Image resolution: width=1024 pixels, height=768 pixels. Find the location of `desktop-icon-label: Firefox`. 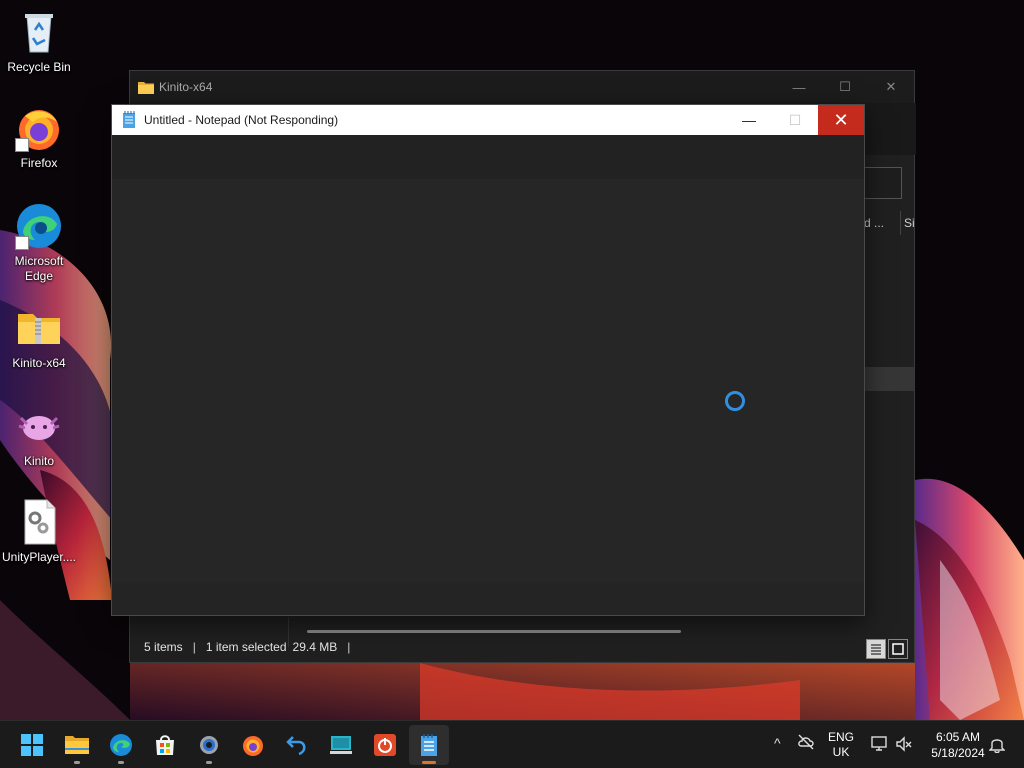

desktop-icon-label: Firefox is located at coordinates (39, 163).